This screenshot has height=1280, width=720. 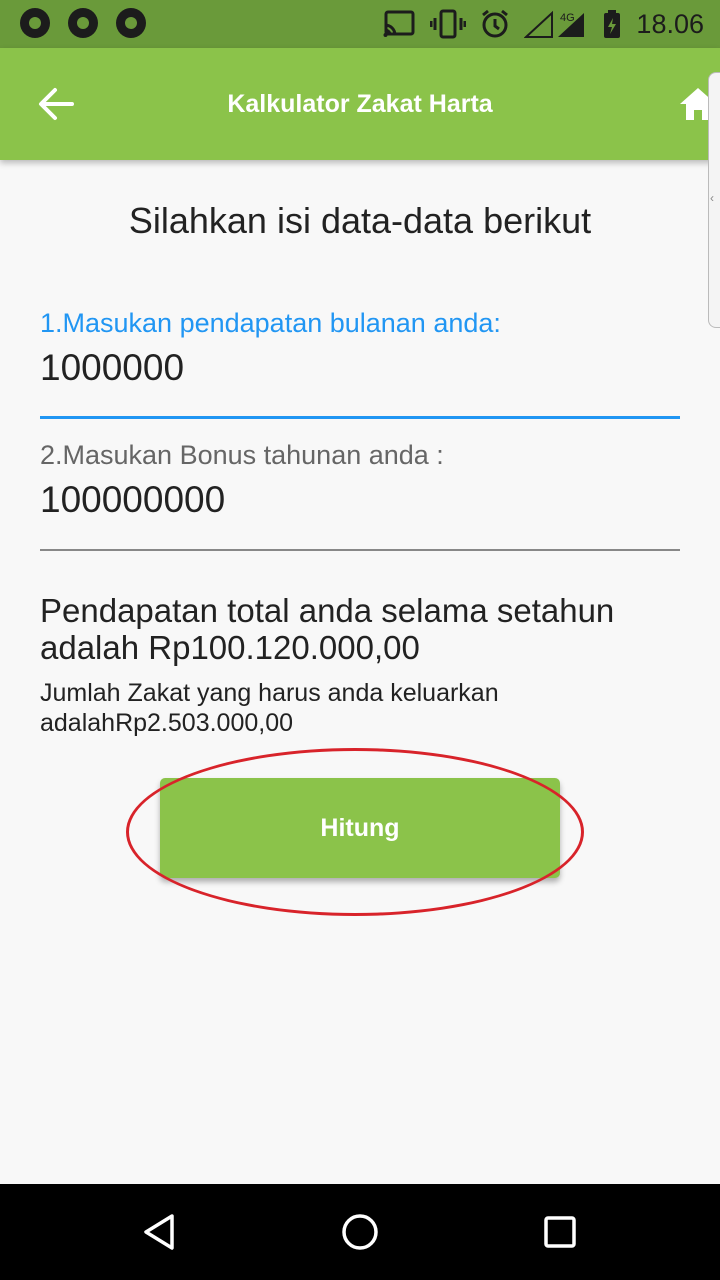 I want to click on signal-icon: 4G, so click(x=554, y=24).